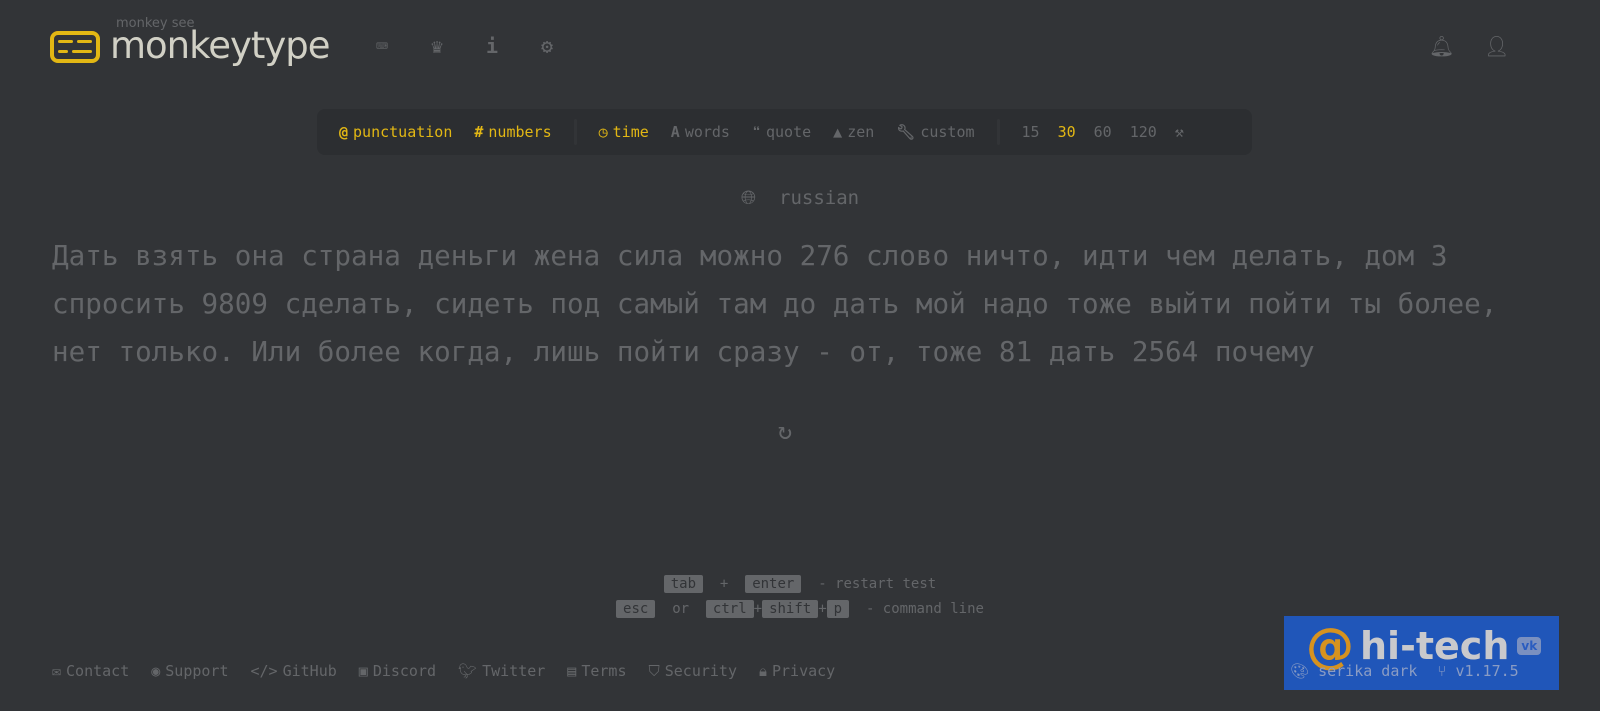  What do you see at coordinates (1435, 646) in the screenshot?
I see `watermark-text: hi-tech` at bounding box center [1435, 646].